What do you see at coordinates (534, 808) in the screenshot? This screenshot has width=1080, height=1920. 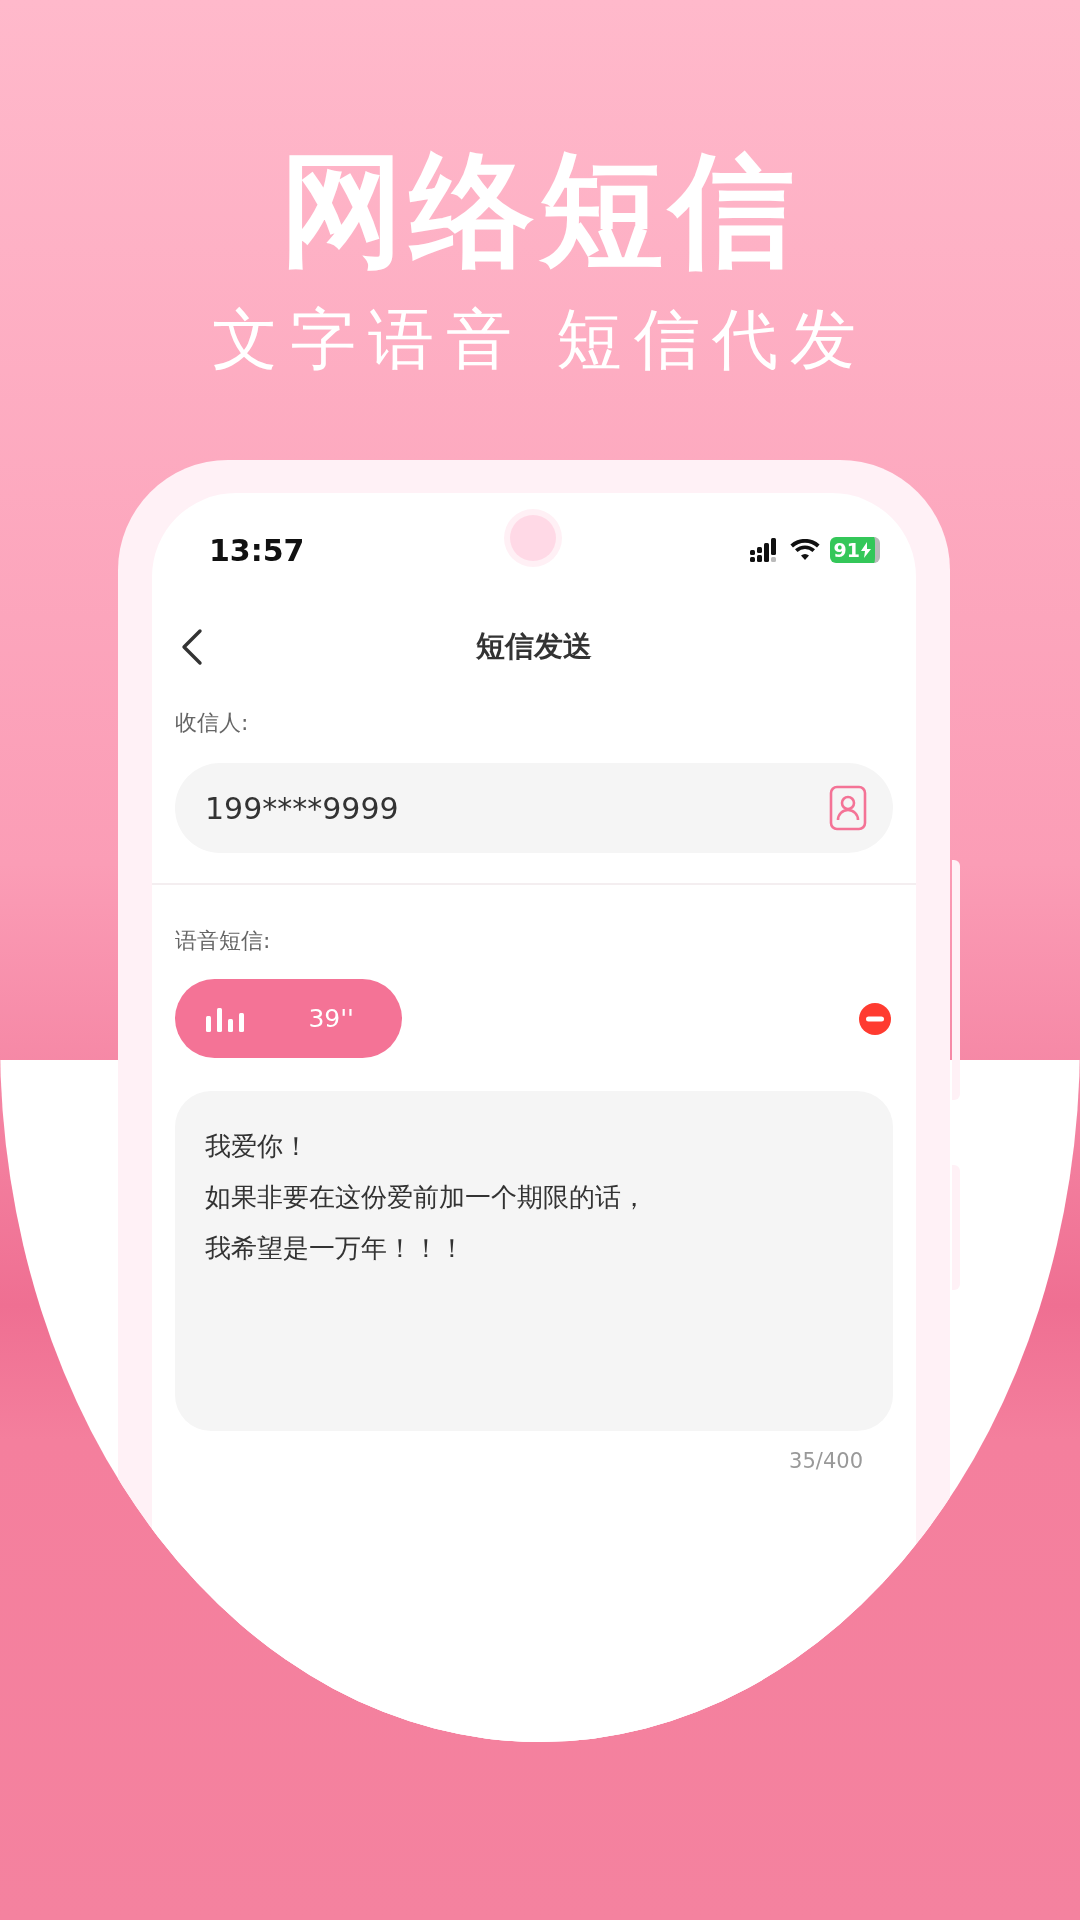 I see `phone-number-field: 199****9999` at bounding box center [534, 808].